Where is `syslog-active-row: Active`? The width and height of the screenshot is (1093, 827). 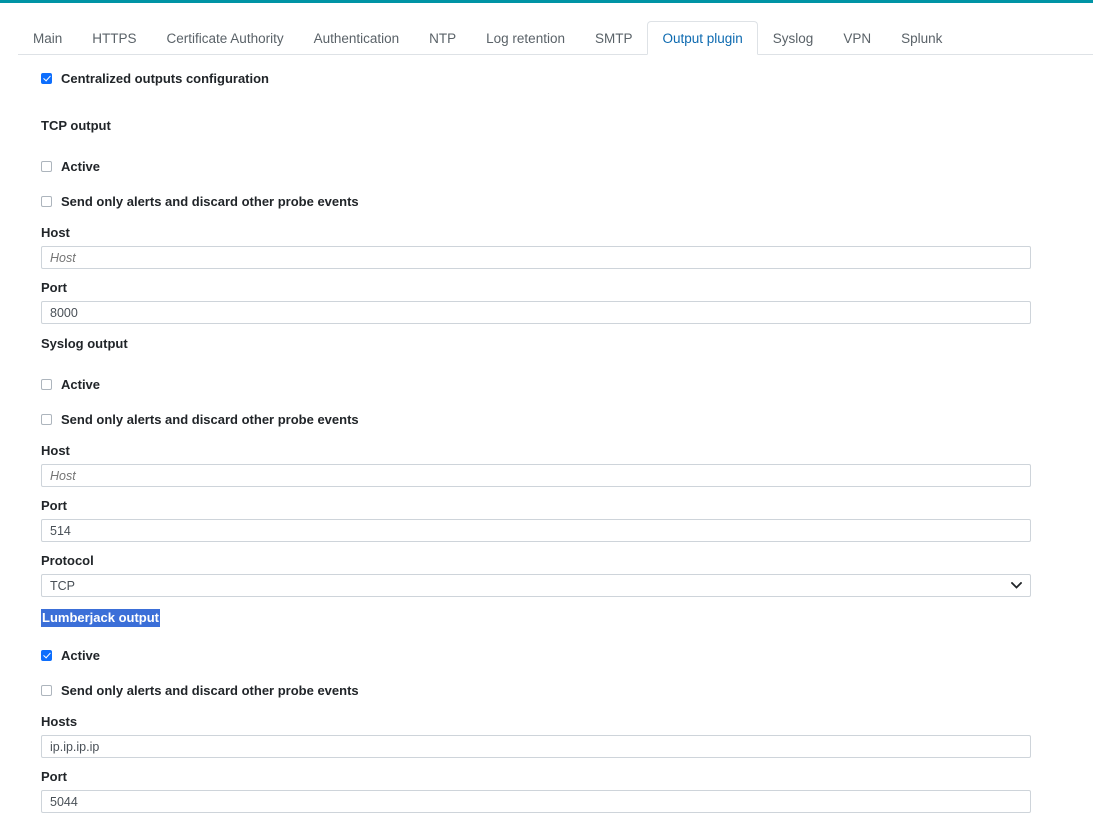
syslog-active-row: Active is located at coordinates (567, 384).